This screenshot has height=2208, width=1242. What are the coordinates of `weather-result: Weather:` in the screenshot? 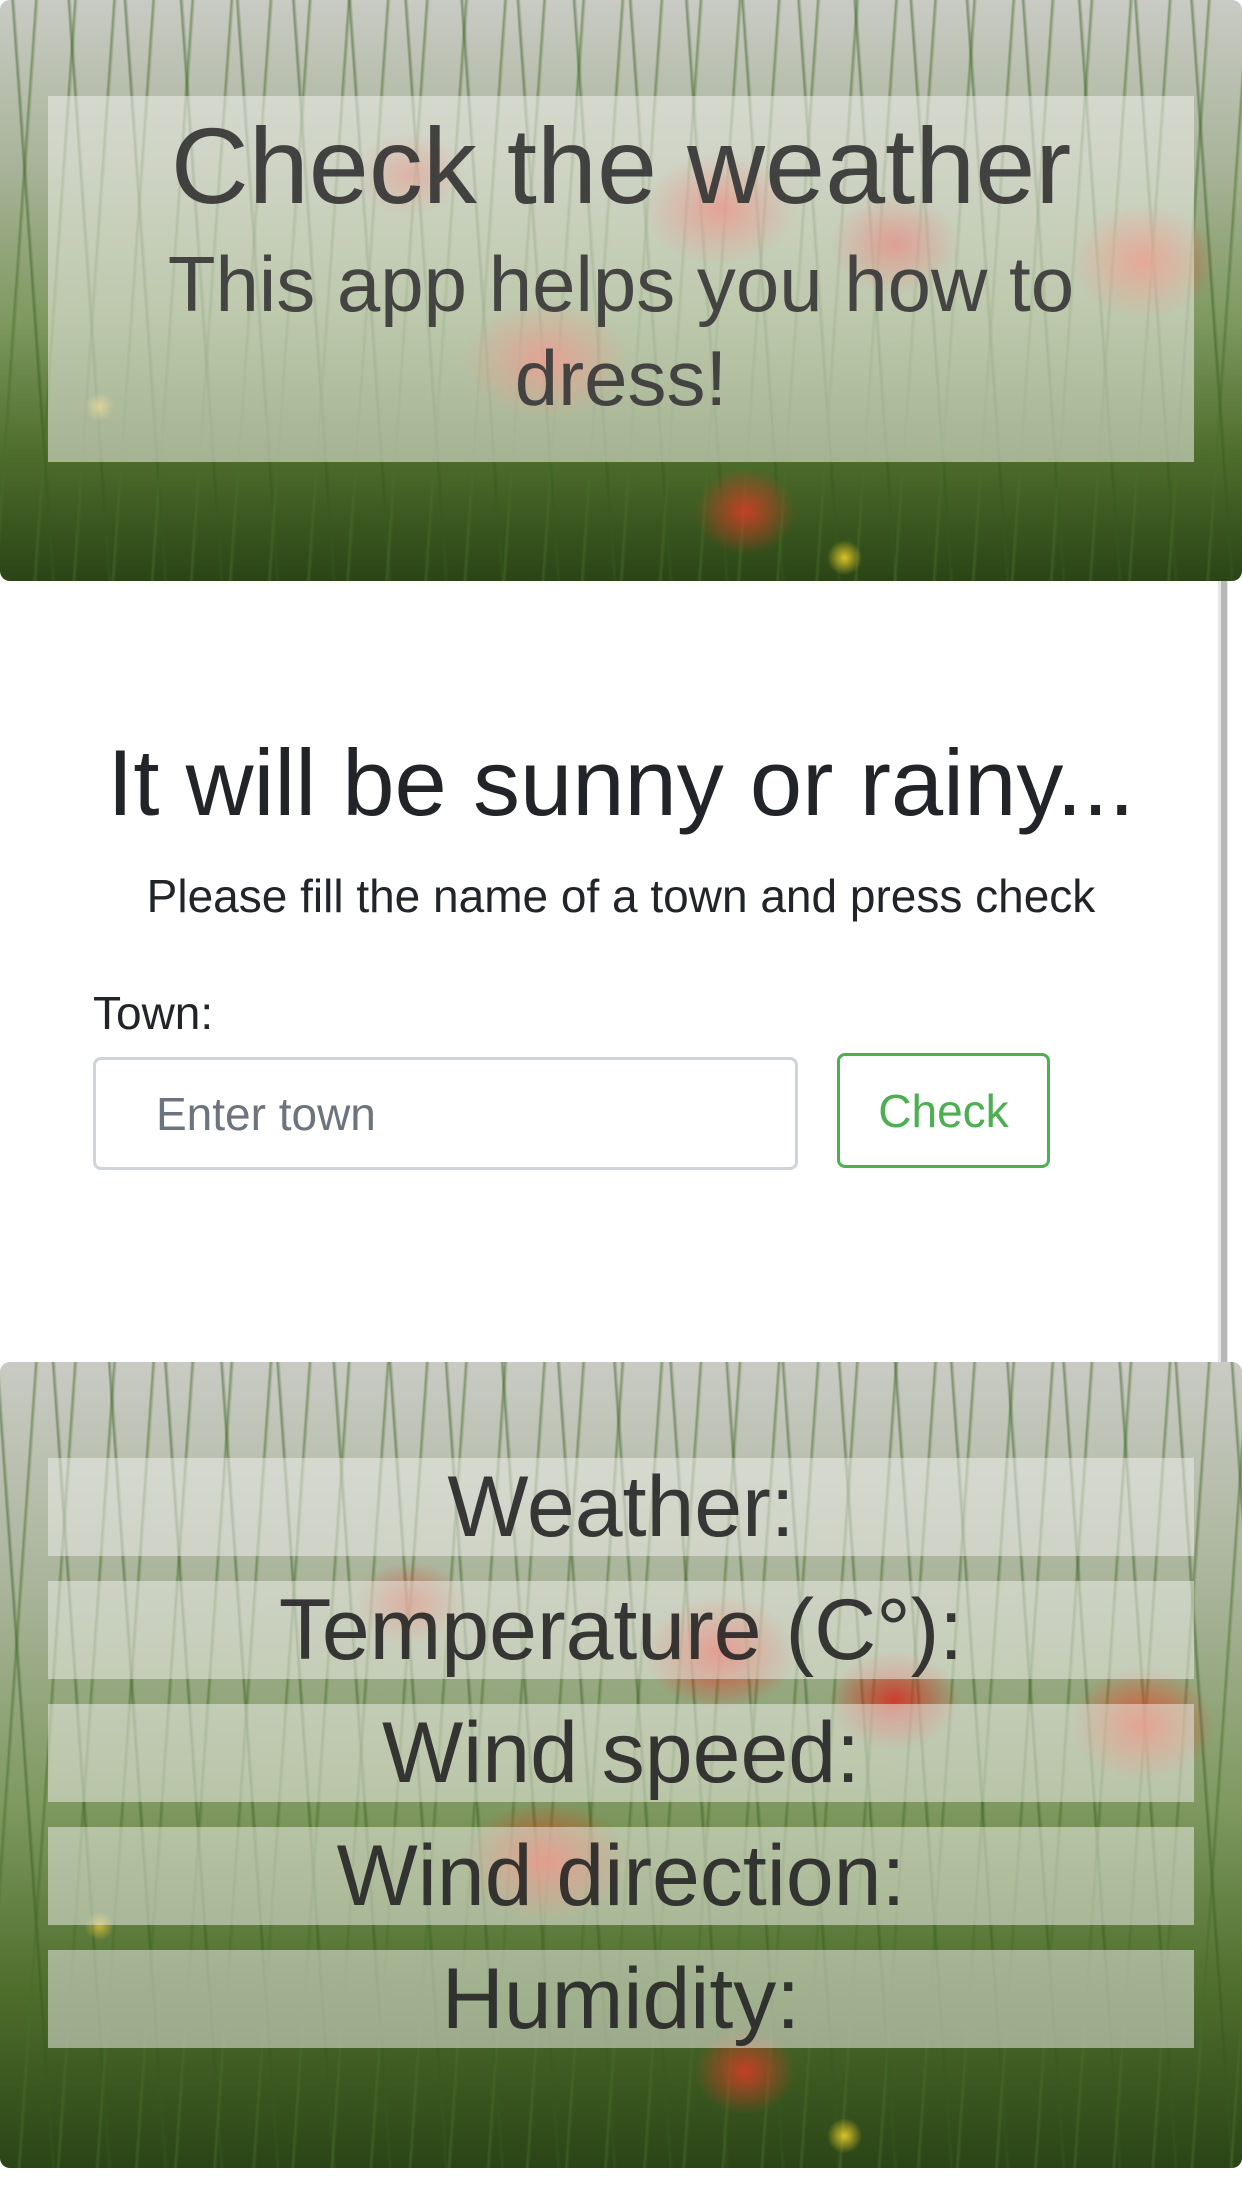 It's located at (621, 1507).